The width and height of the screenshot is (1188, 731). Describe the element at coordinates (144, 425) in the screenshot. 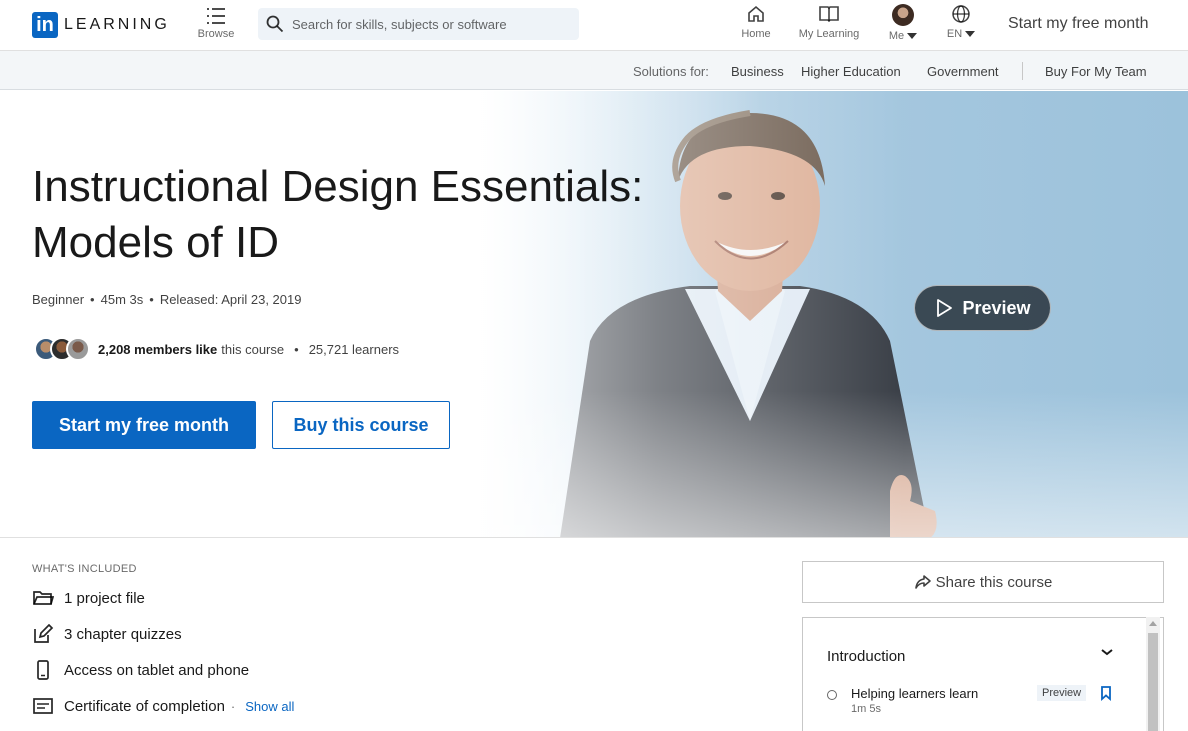

I see `start-free-month-button: Start my free month` at that location.